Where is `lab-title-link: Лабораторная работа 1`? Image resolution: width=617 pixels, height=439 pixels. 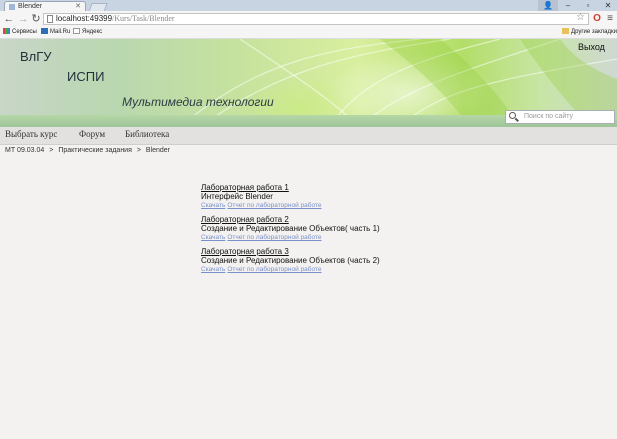 lab-title-link: Лабораторная работа 1 is located at coordinates (290, 187).